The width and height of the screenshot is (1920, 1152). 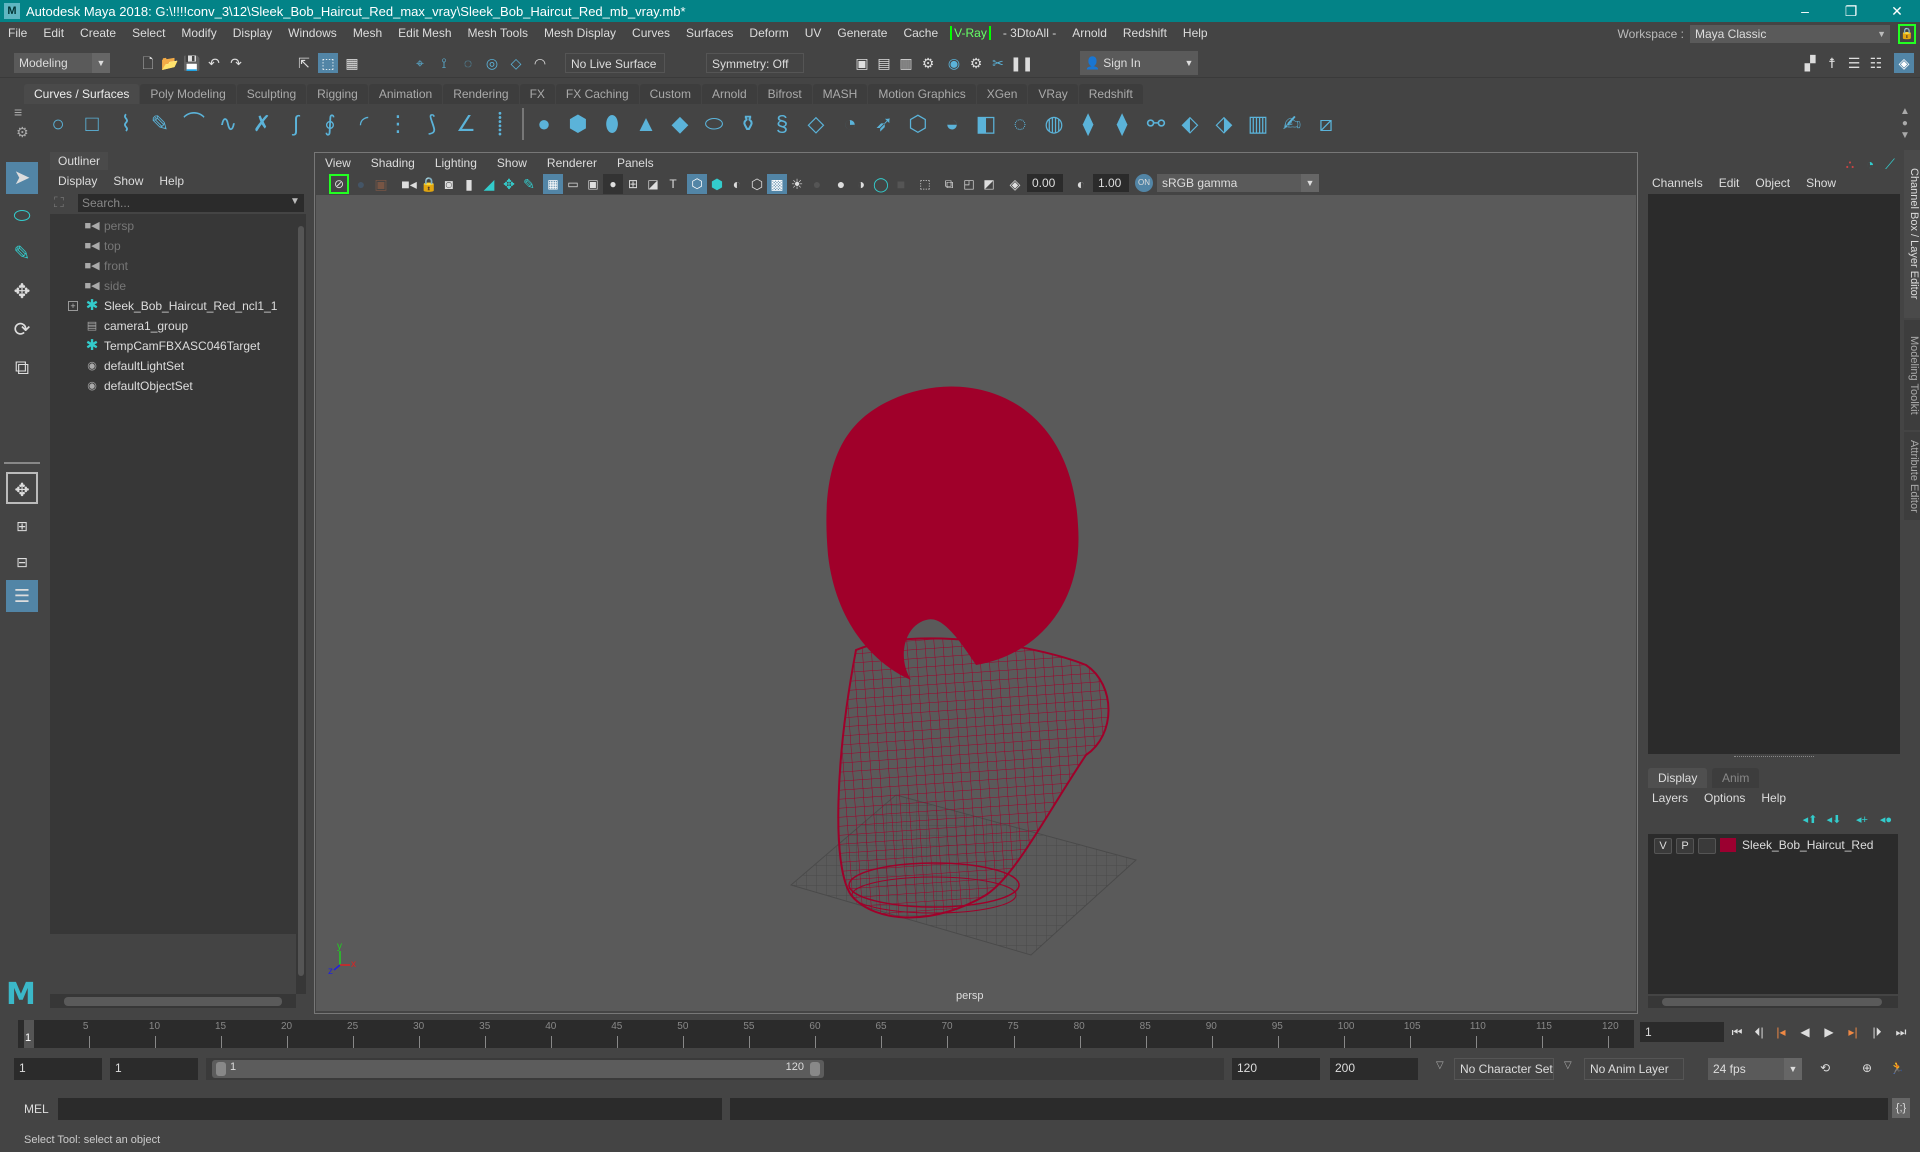 I want to click on isolate-select-icon: ⬚, so click(x=925, y=184).